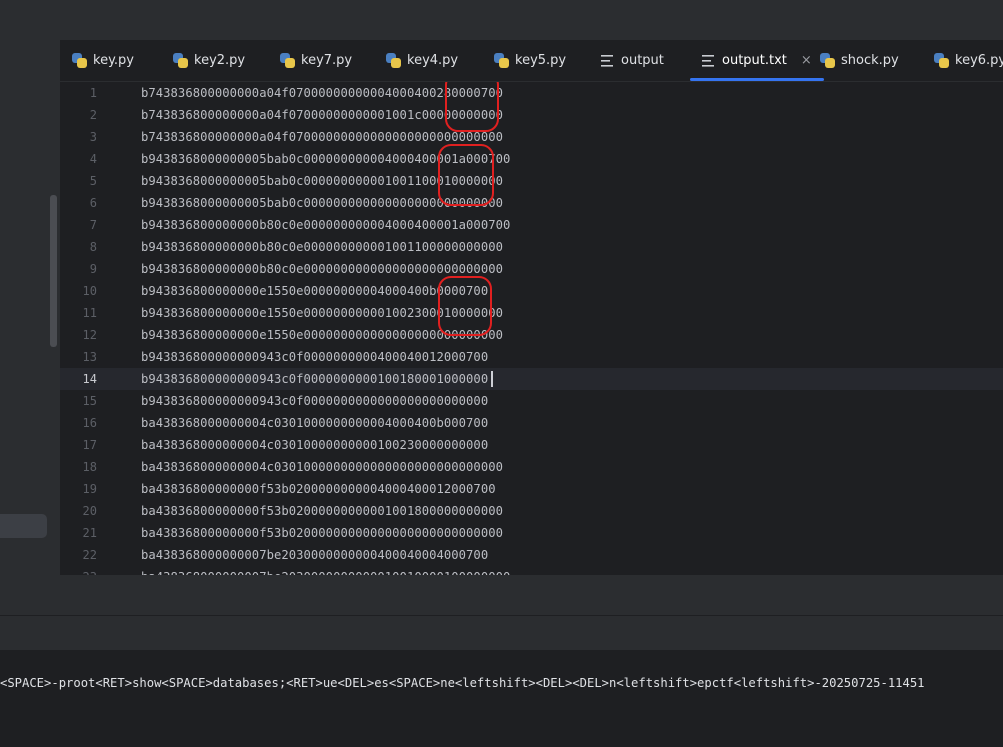  Describe the element at coordinates (89, 423) in the screenshot. I see `line-number: 16` at that location.